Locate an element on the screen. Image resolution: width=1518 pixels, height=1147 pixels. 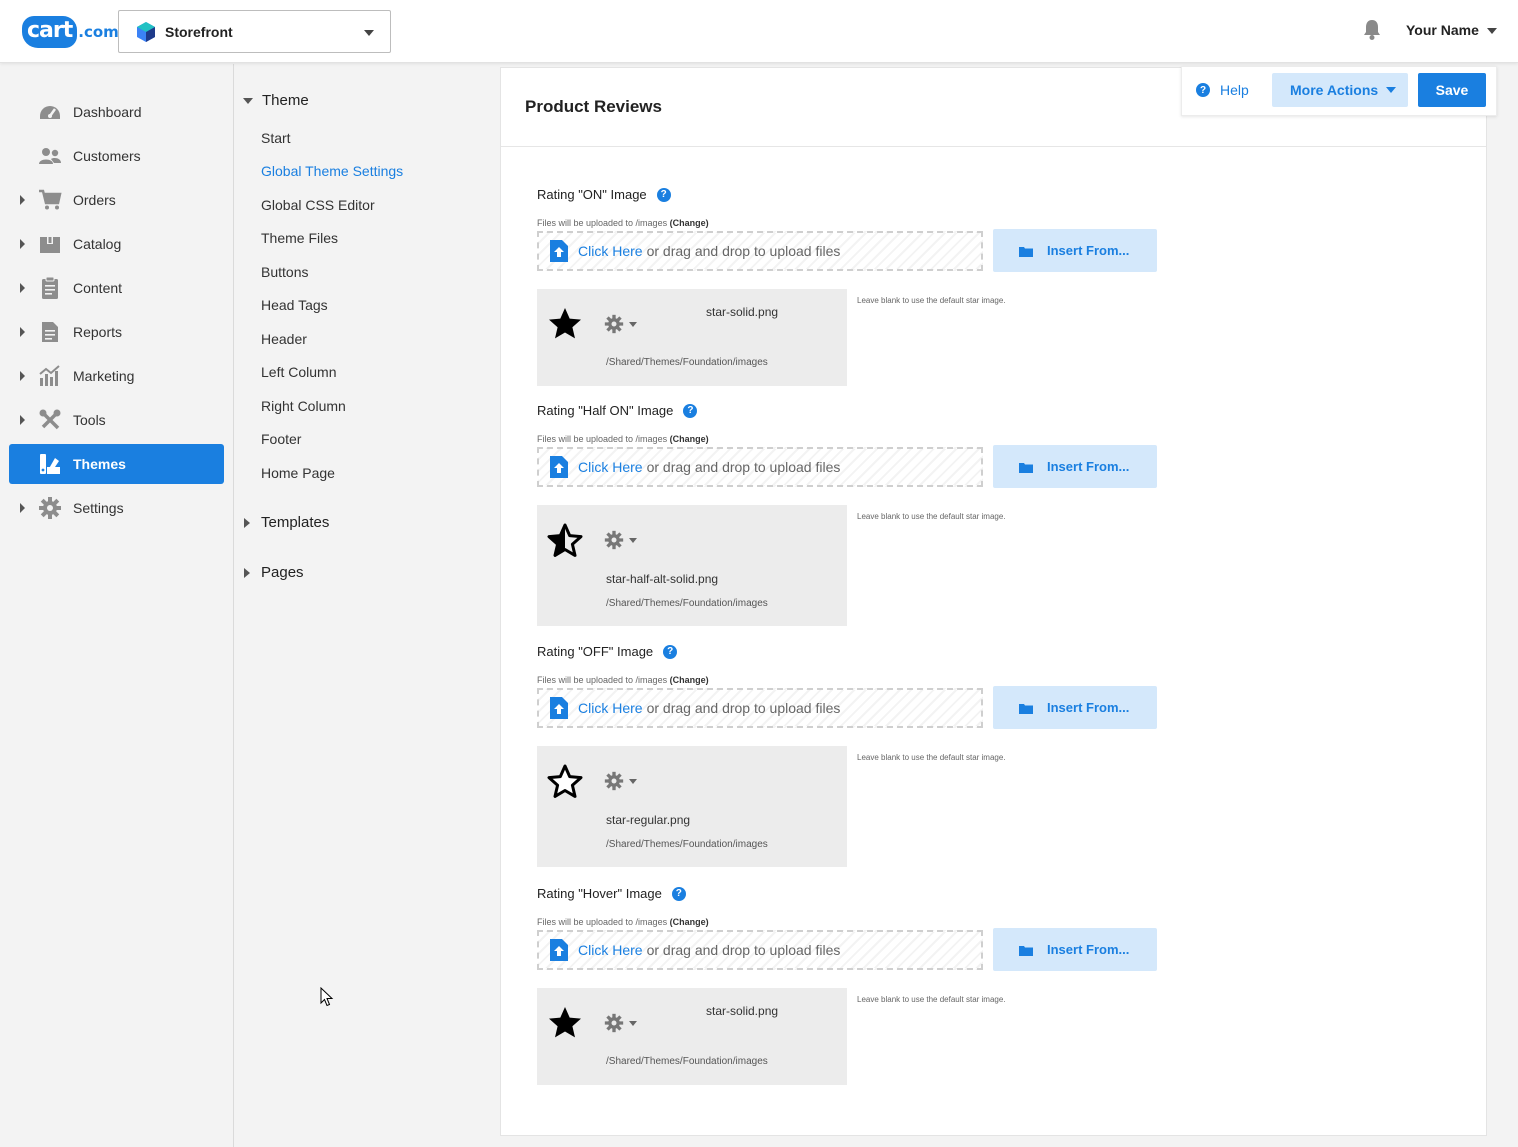
file-name: star-half-alt-solid.png is located at coordinates (662, 579).